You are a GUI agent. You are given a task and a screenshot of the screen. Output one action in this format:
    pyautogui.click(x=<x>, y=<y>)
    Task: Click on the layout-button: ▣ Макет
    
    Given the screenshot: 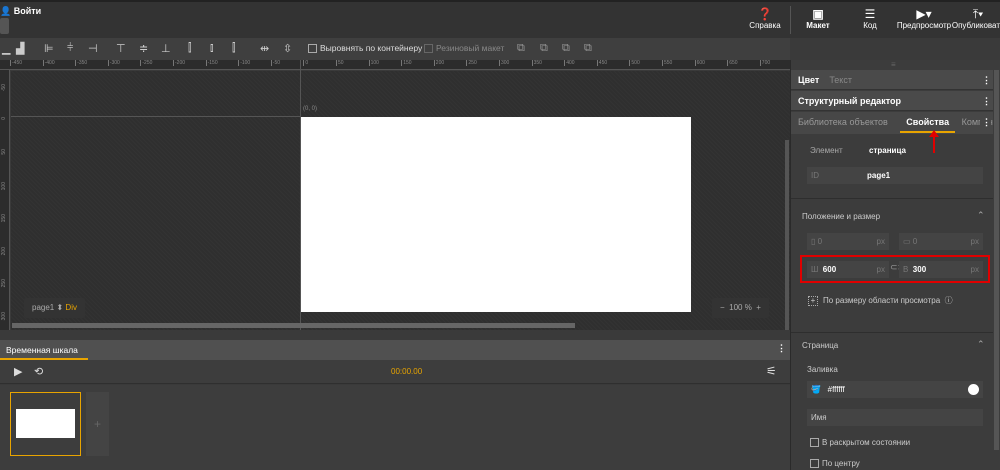 What is the action you would take?
    pyautogui.click(x=818, y=18)
    